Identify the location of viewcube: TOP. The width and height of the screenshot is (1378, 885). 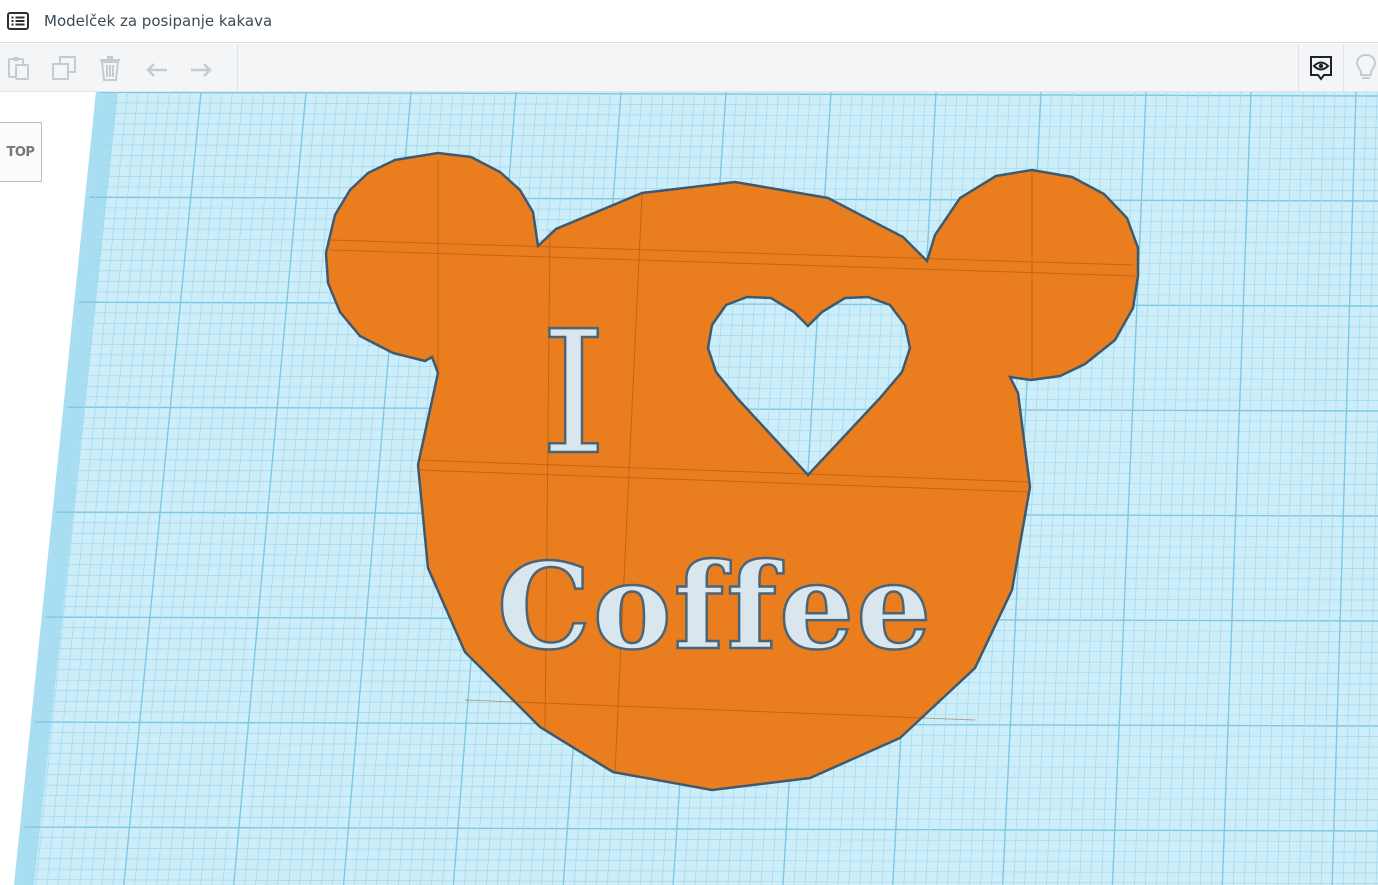
(21, 152).